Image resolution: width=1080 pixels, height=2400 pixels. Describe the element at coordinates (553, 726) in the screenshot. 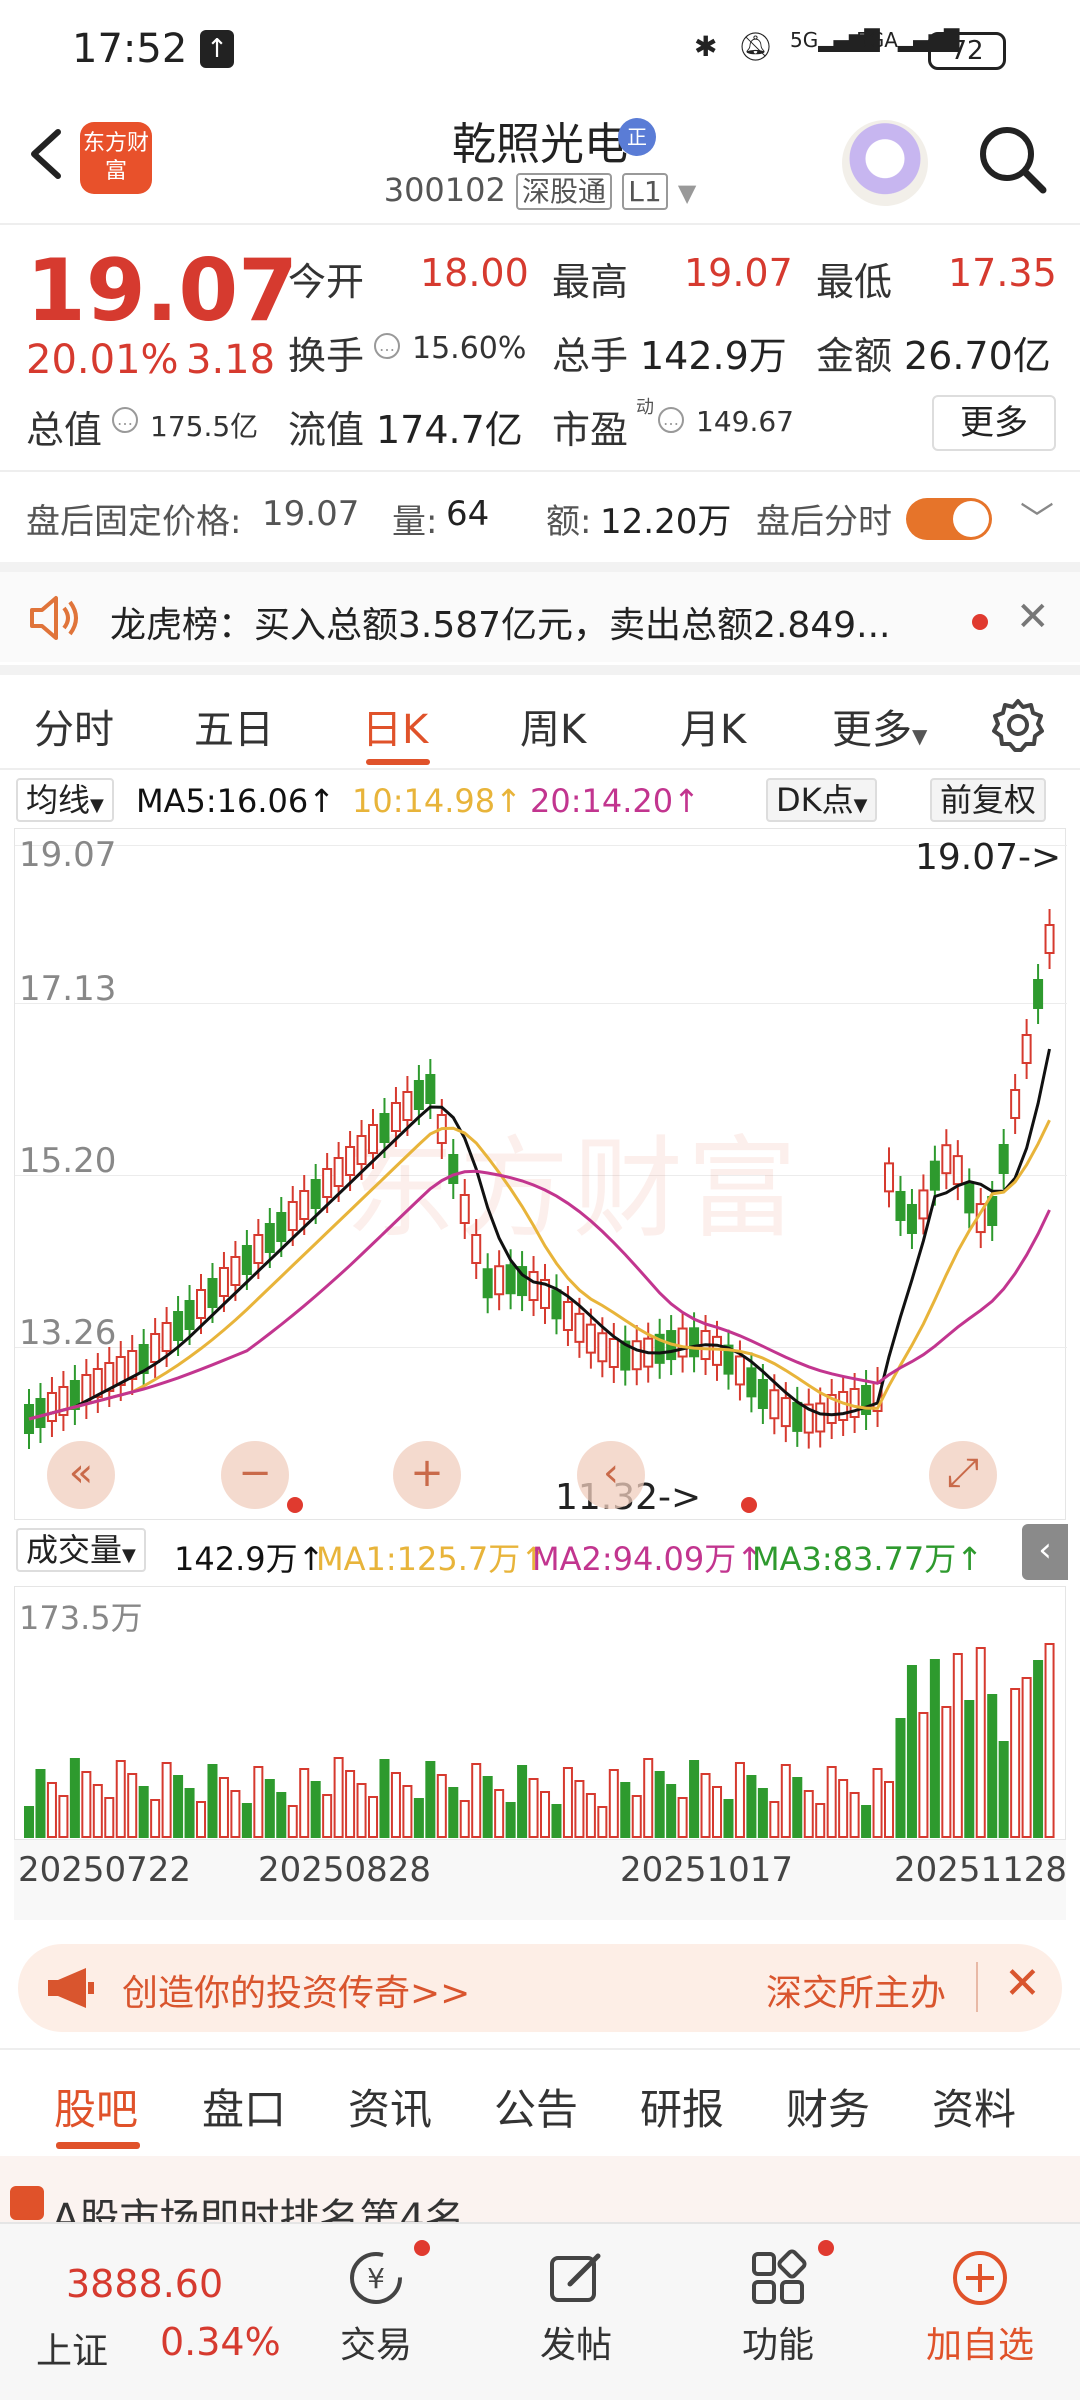

I see `tab-weekly-k: 周K` at that location.